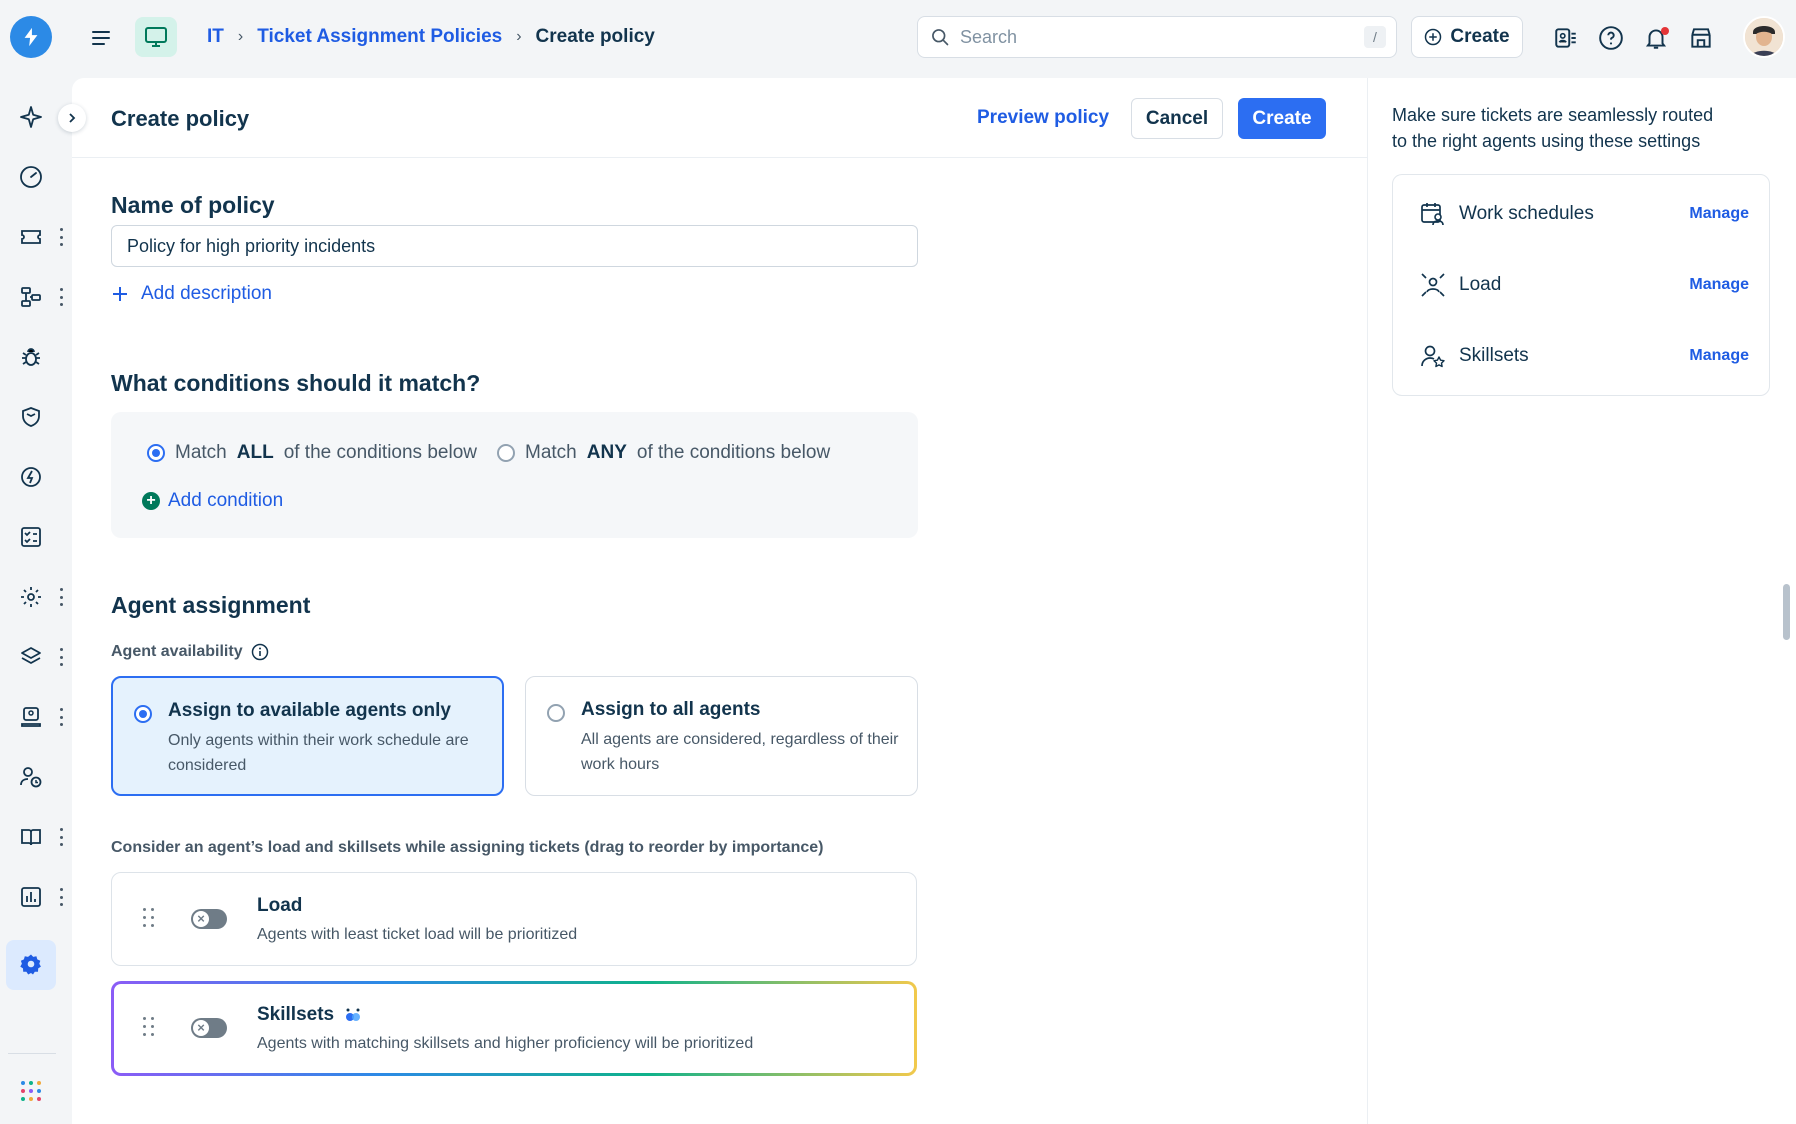 The width and height of the screenshot is (1796, 1124). What do you see at coordinates (31, 717) in the screenshot?
I see `assets-icon` at bounding box center [31, 717].